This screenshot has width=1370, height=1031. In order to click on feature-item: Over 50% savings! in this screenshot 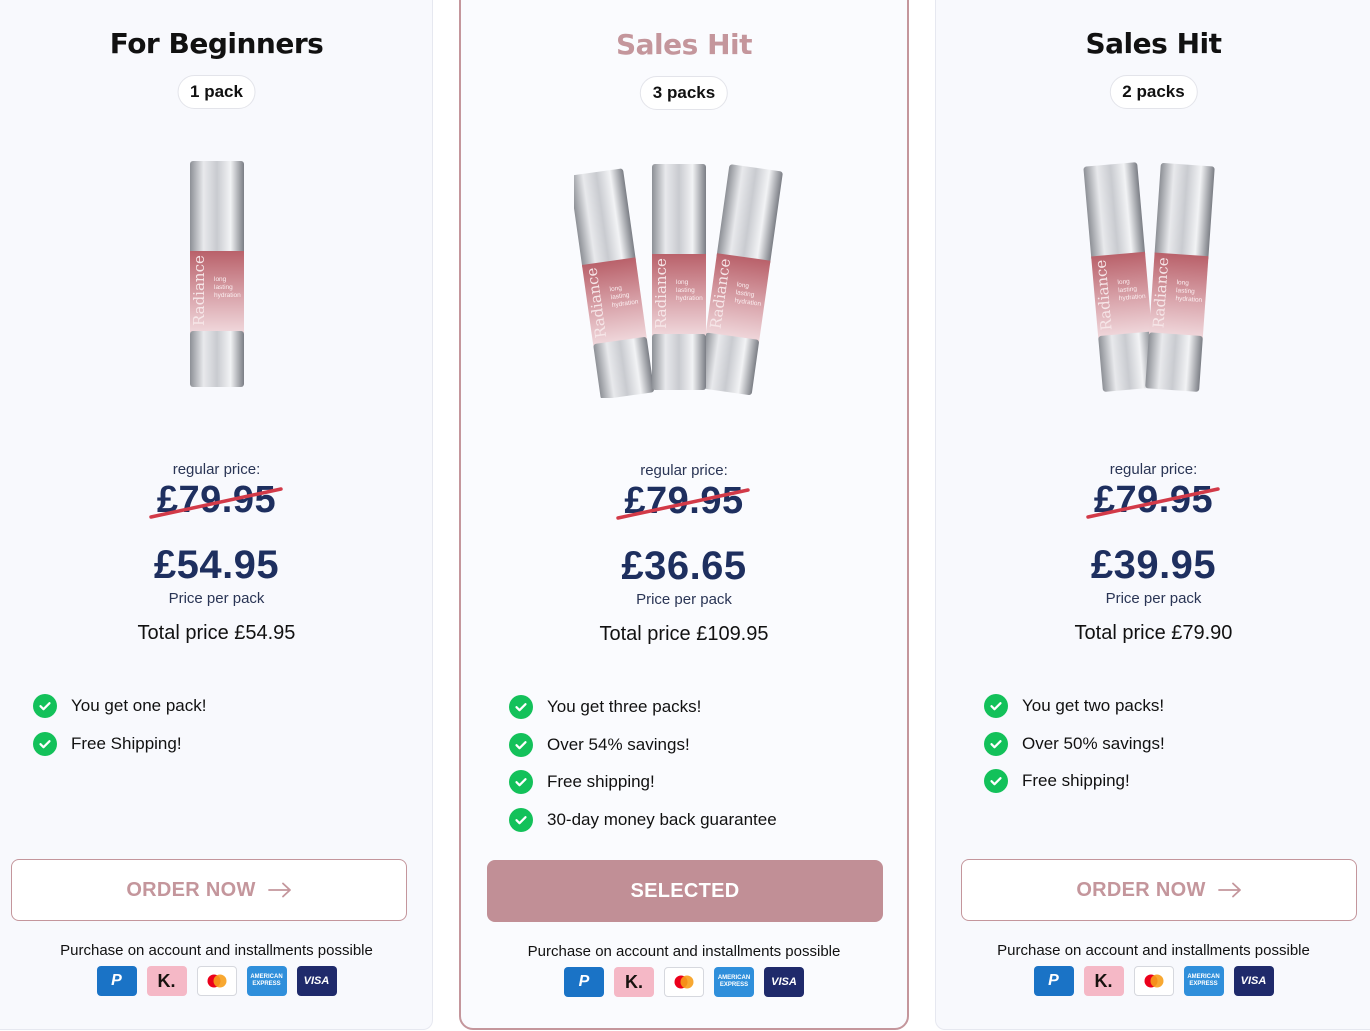, I will do `click(1074, 744)`.